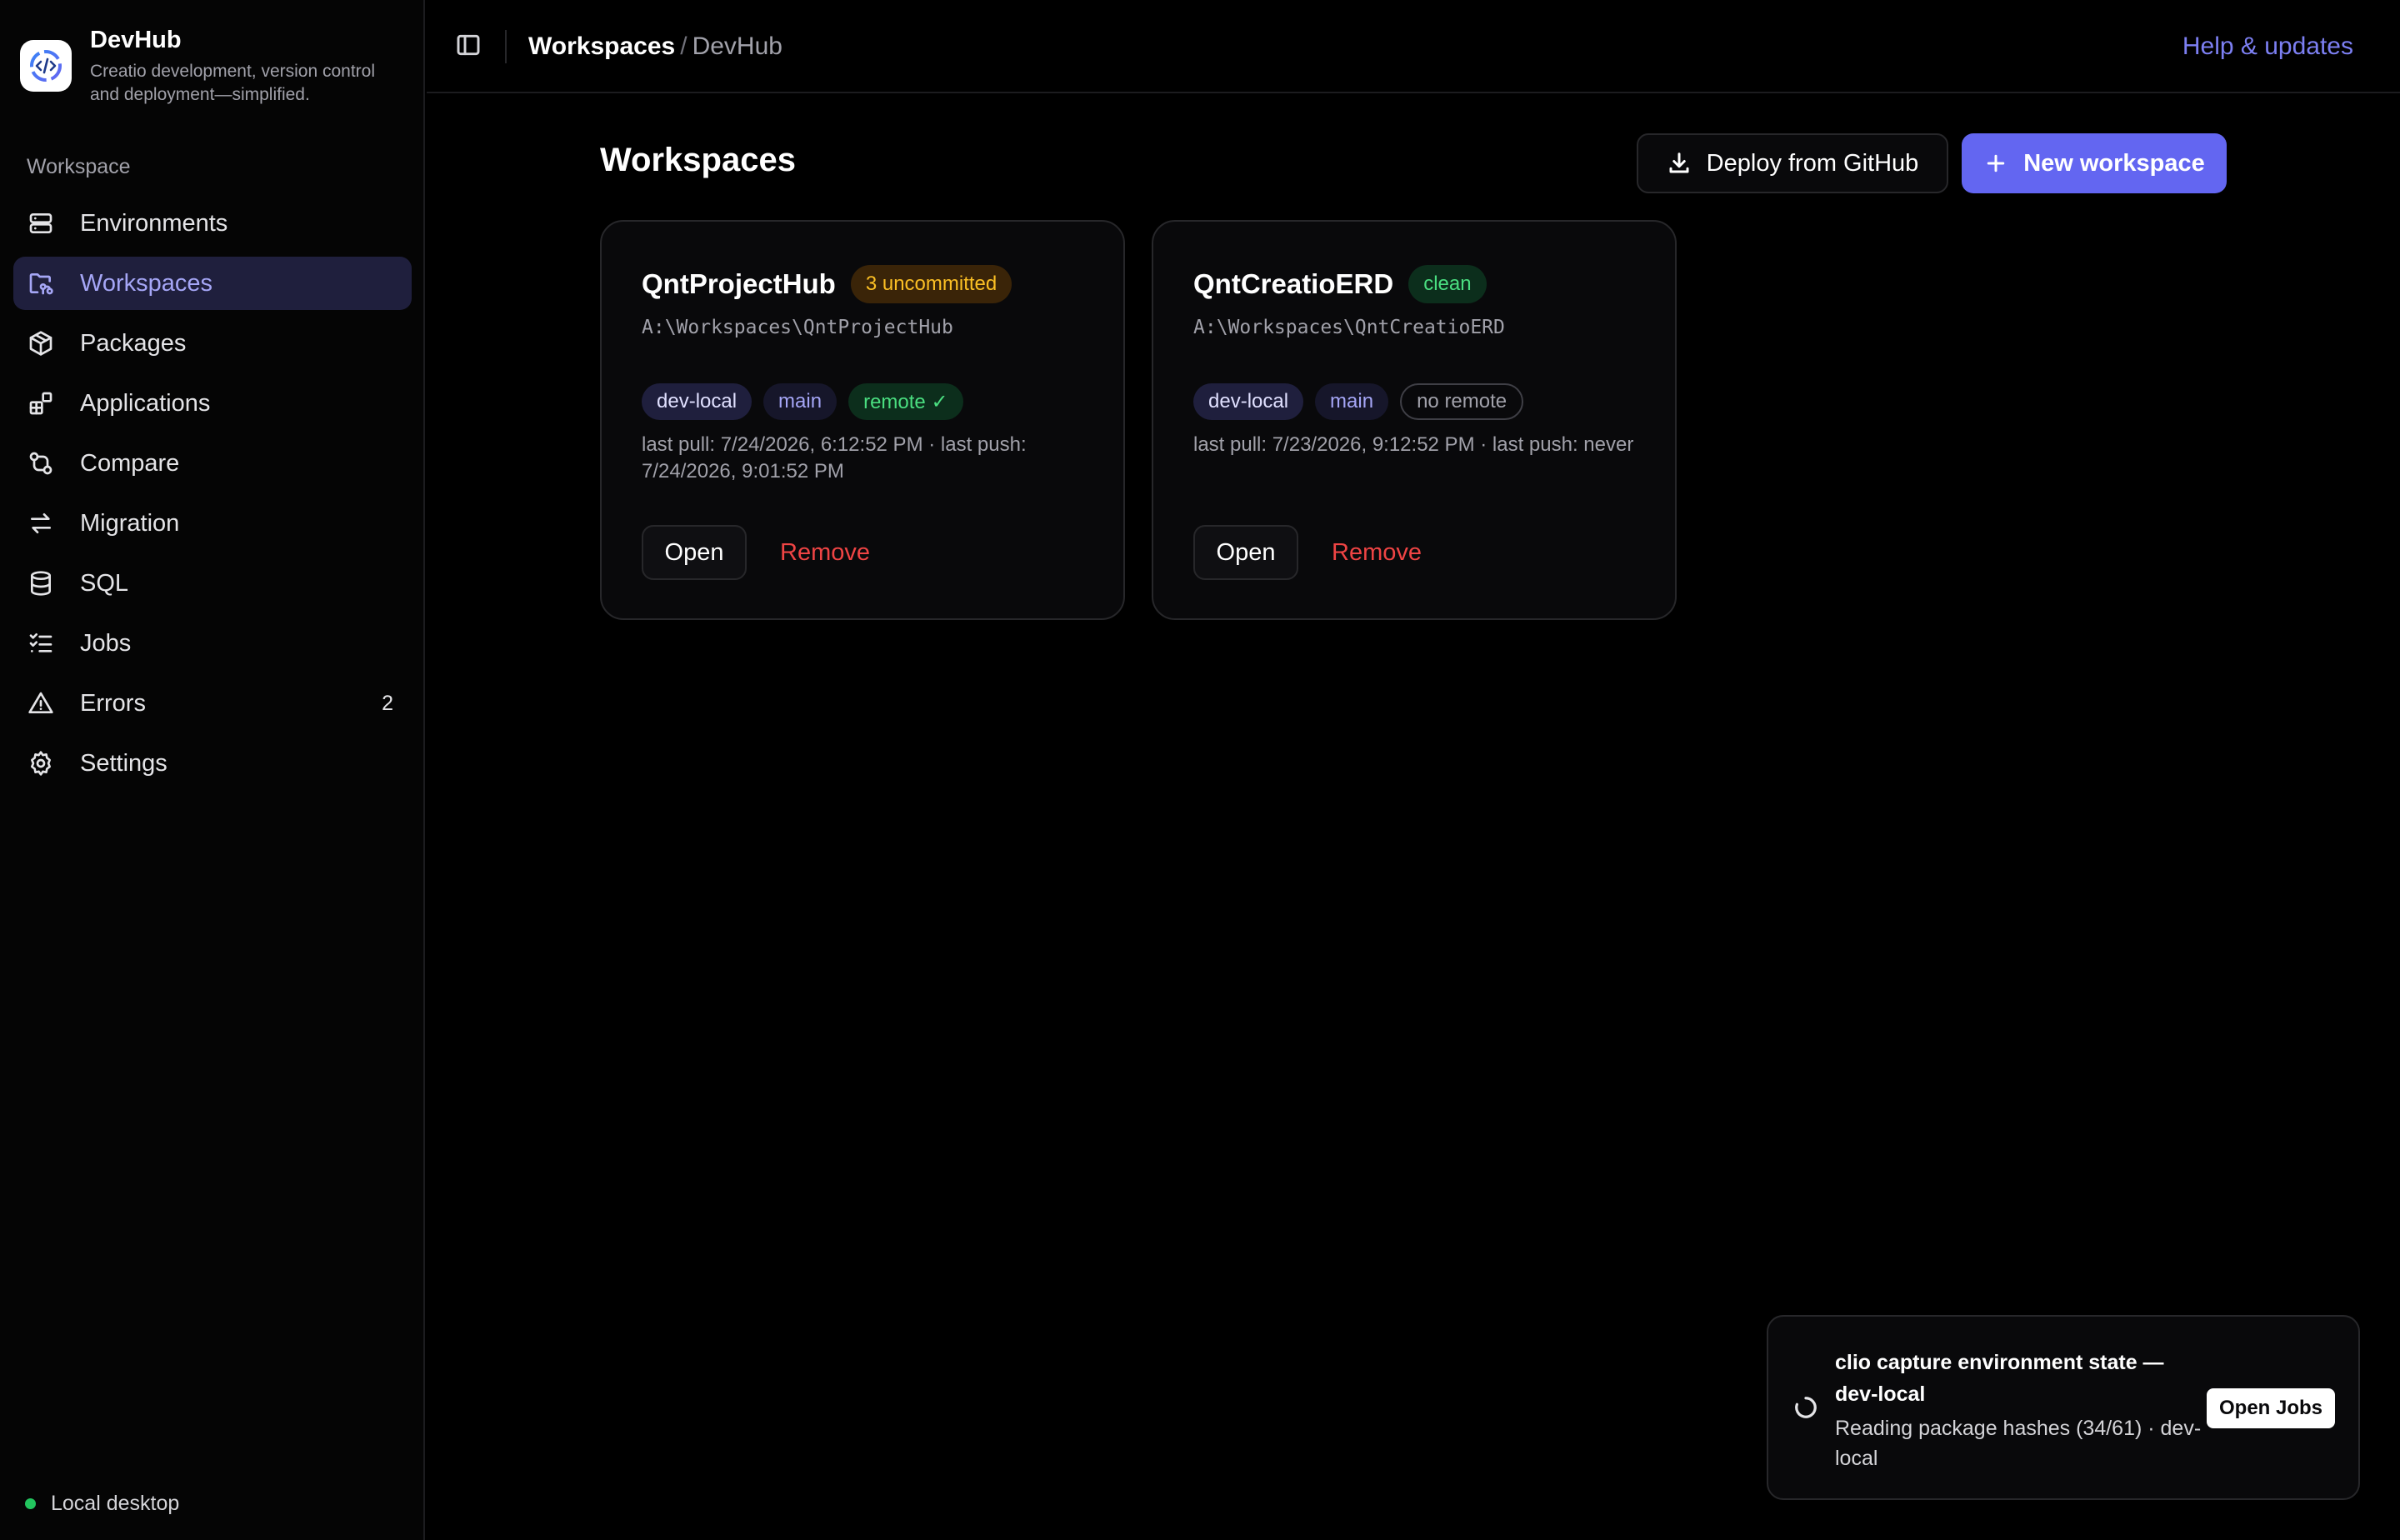  What do you see at coordinates (41, 343) in the screenshot?
I see `package-icon` at bounding box center [41, 343].